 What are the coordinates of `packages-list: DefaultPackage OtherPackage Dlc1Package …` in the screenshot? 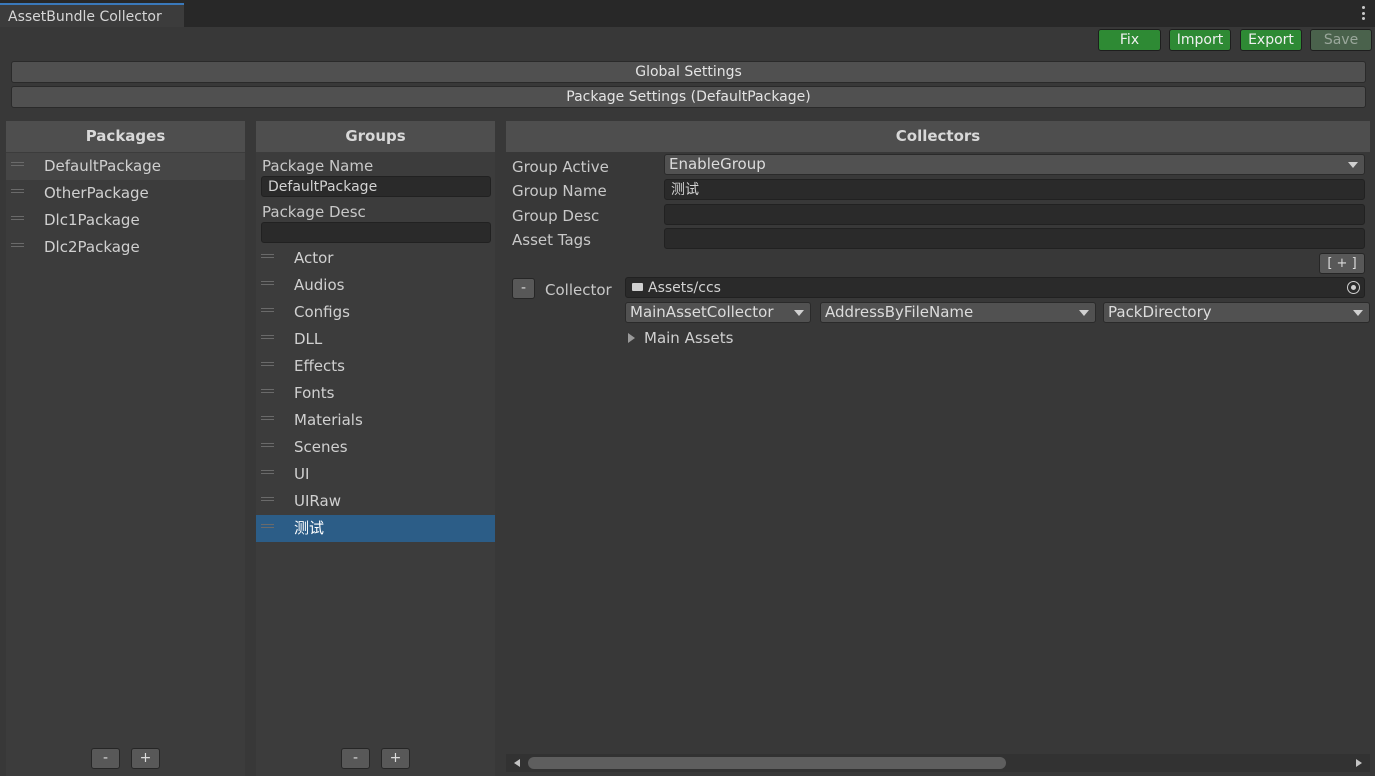 It's located at (125, 207).